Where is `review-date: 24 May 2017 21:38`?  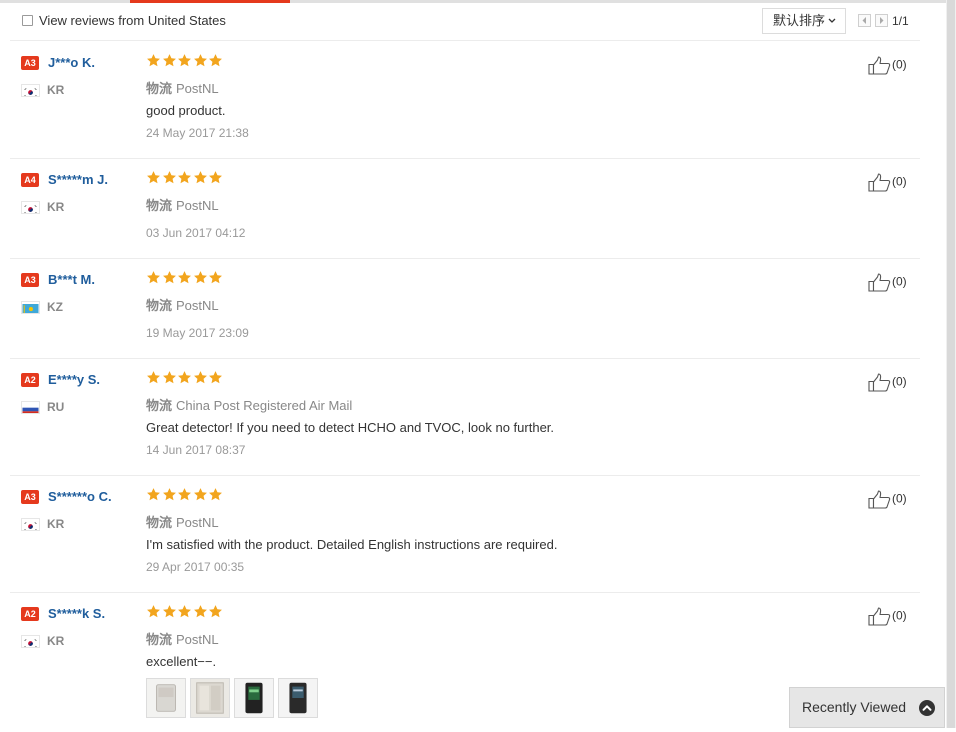
review-date: 24 May 2017 21:38 is located at coordinates (197, 133).